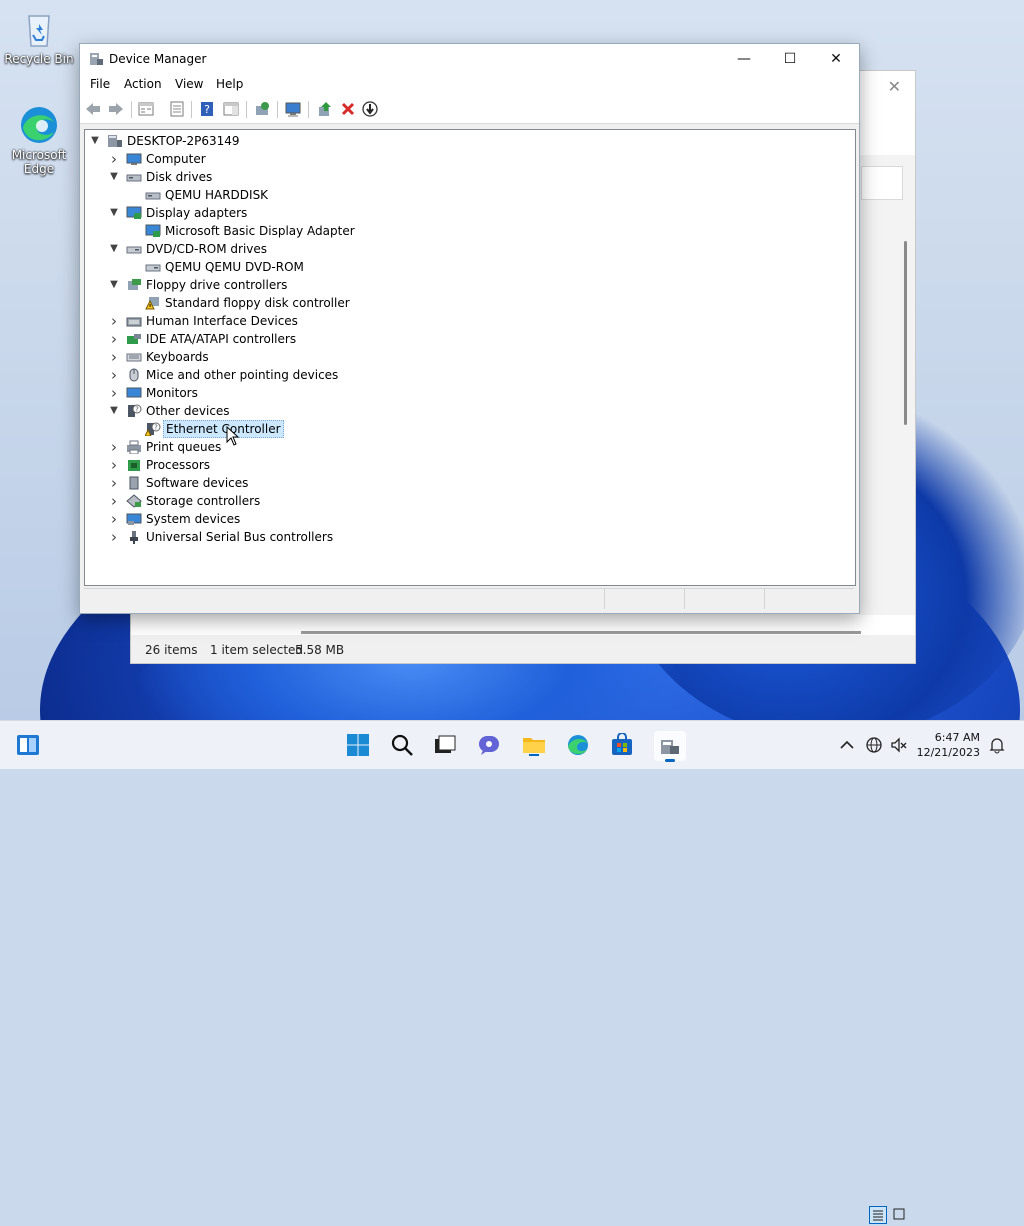 This screenshot has width=1024, height=1226. Describe the element at coordinates (465, 429) in the screenshot. I see `tree-device-row: ? Ethernet Controller` at that location.